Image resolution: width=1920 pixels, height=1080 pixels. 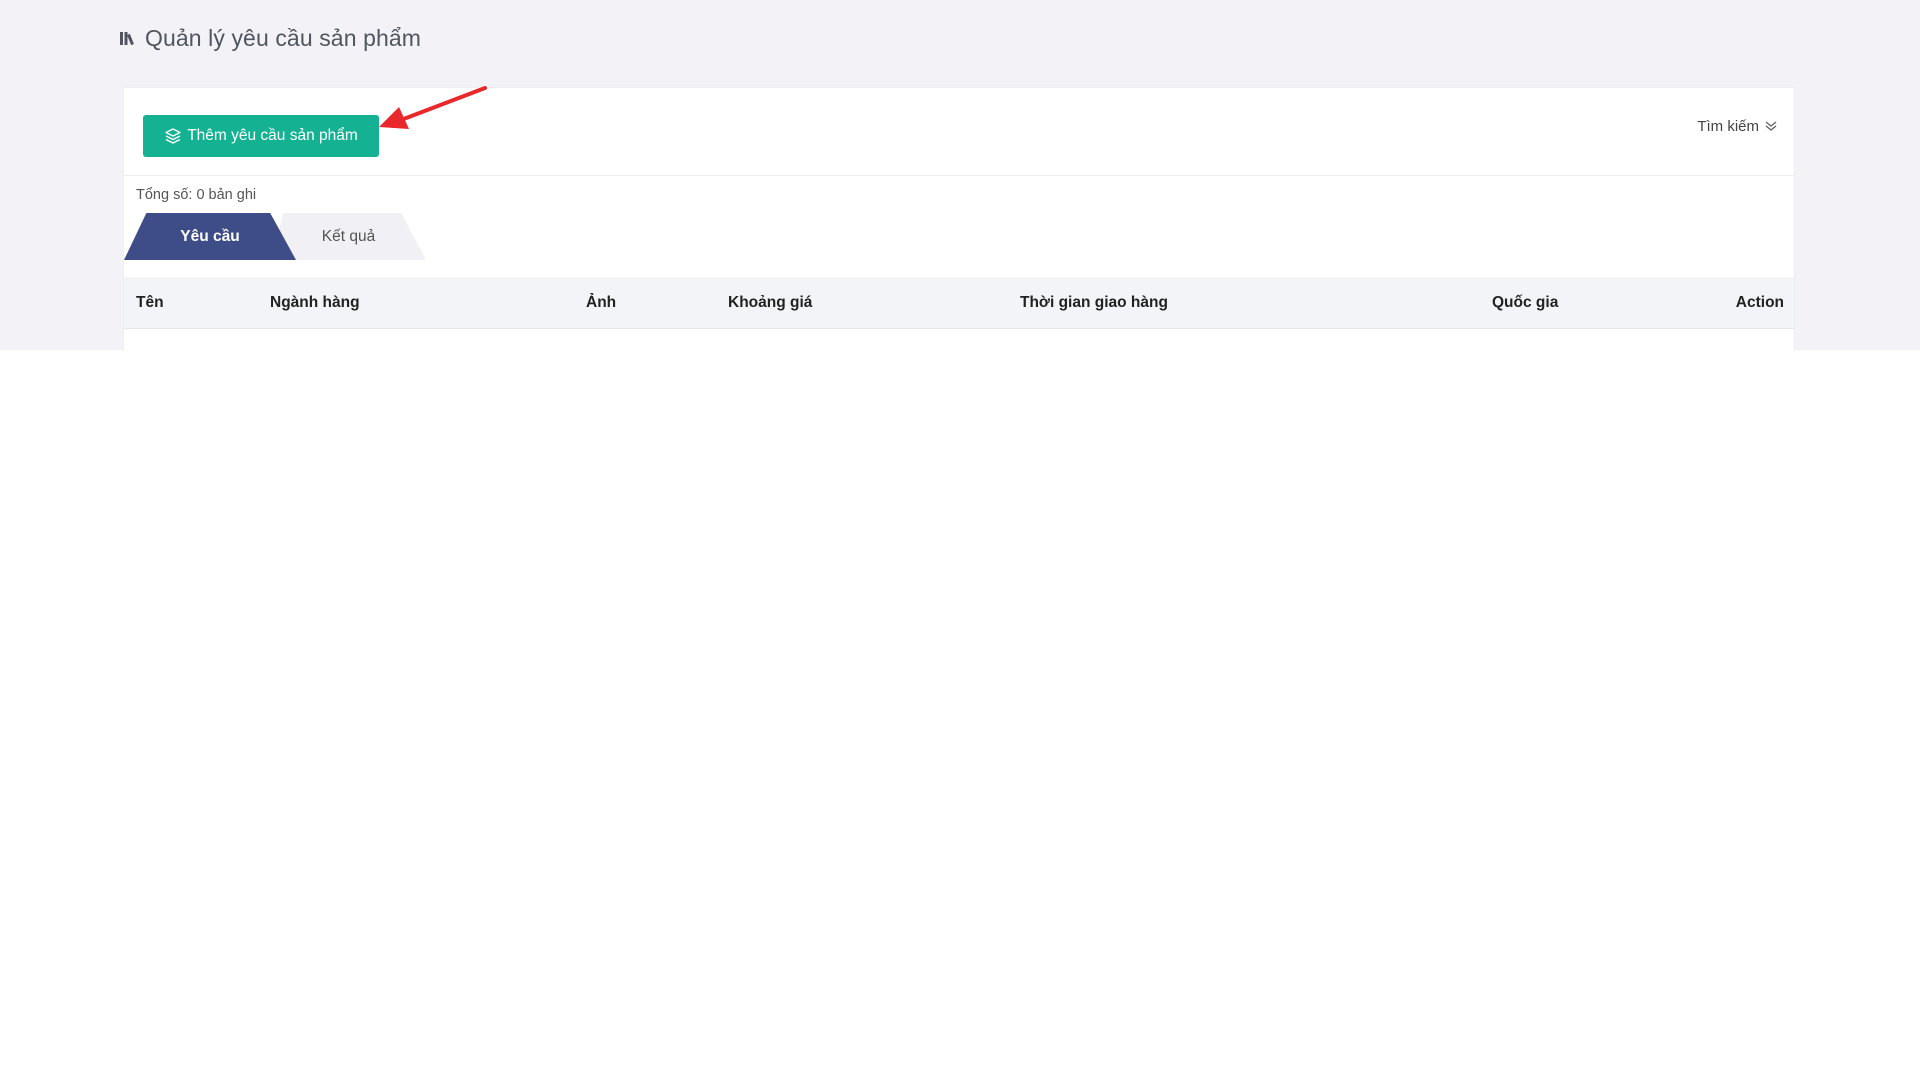 I want to click on tab-result: Kết quả, so click(x=348, y=236).